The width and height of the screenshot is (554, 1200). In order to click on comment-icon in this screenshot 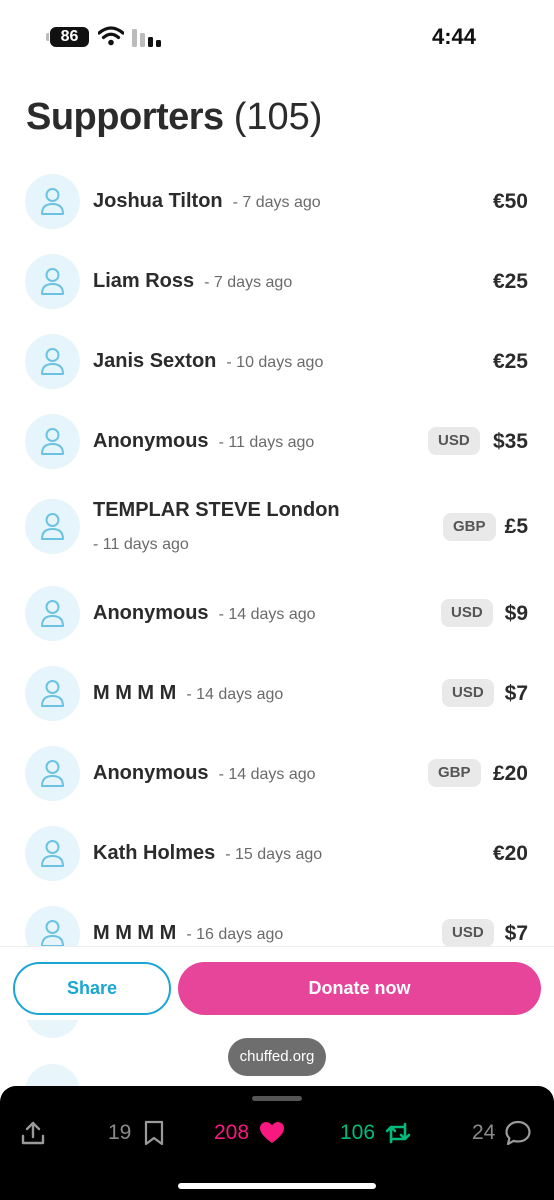, I will do `click(518, 1133)`.